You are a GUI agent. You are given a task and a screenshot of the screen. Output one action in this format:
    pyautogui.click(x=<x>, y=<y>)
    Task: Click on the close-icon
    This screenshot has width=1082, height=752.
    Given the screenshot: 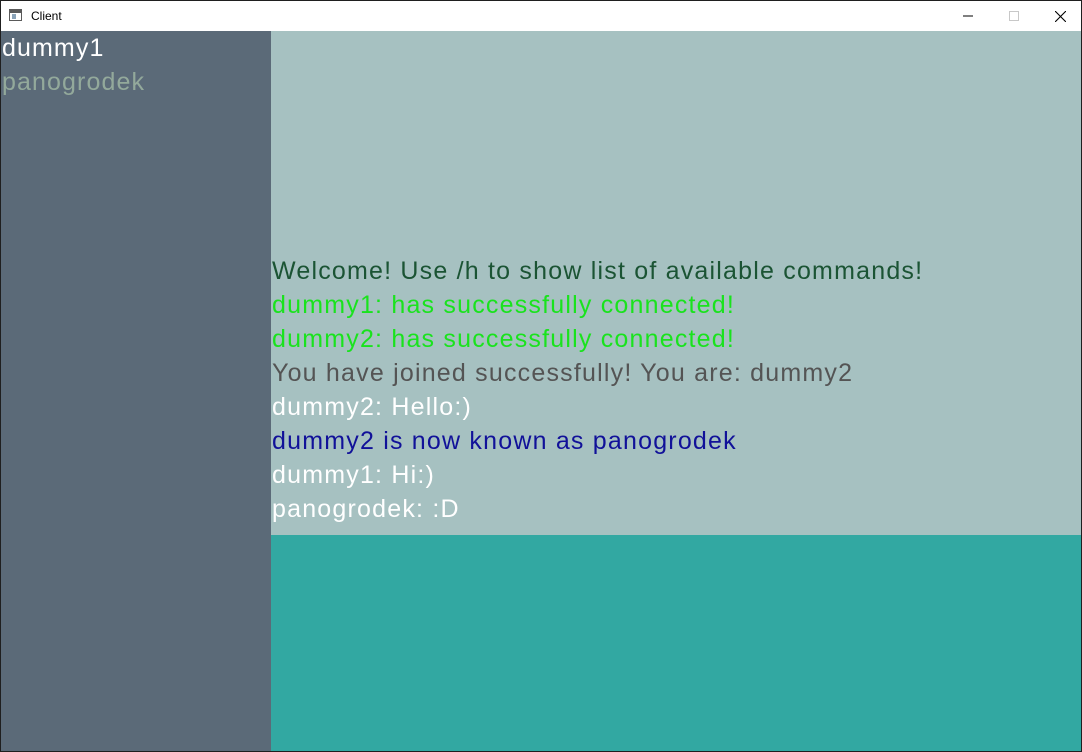 What is the action you would take?
    pyautogui.click(x=1060, y=16)
    